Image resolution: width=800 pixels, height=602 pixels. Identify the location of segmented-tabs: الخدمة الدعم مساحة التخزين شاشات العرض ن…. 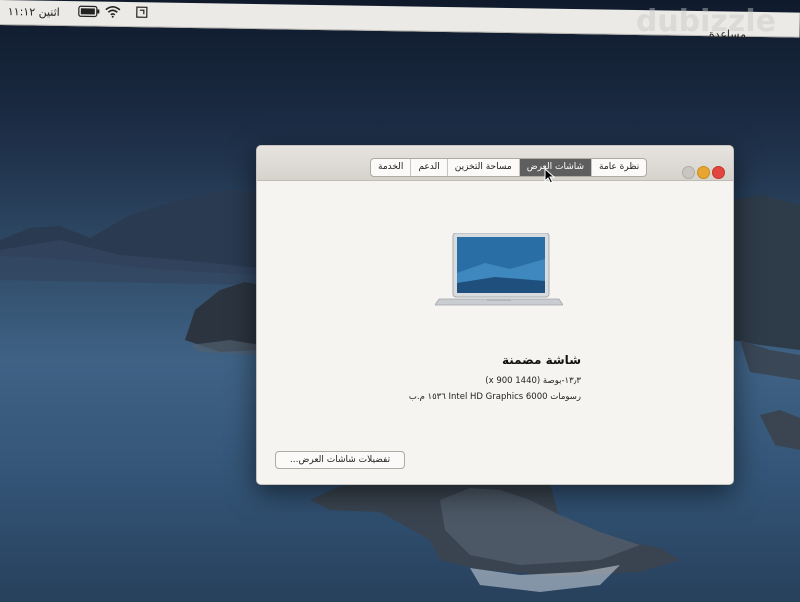
(509, 167).